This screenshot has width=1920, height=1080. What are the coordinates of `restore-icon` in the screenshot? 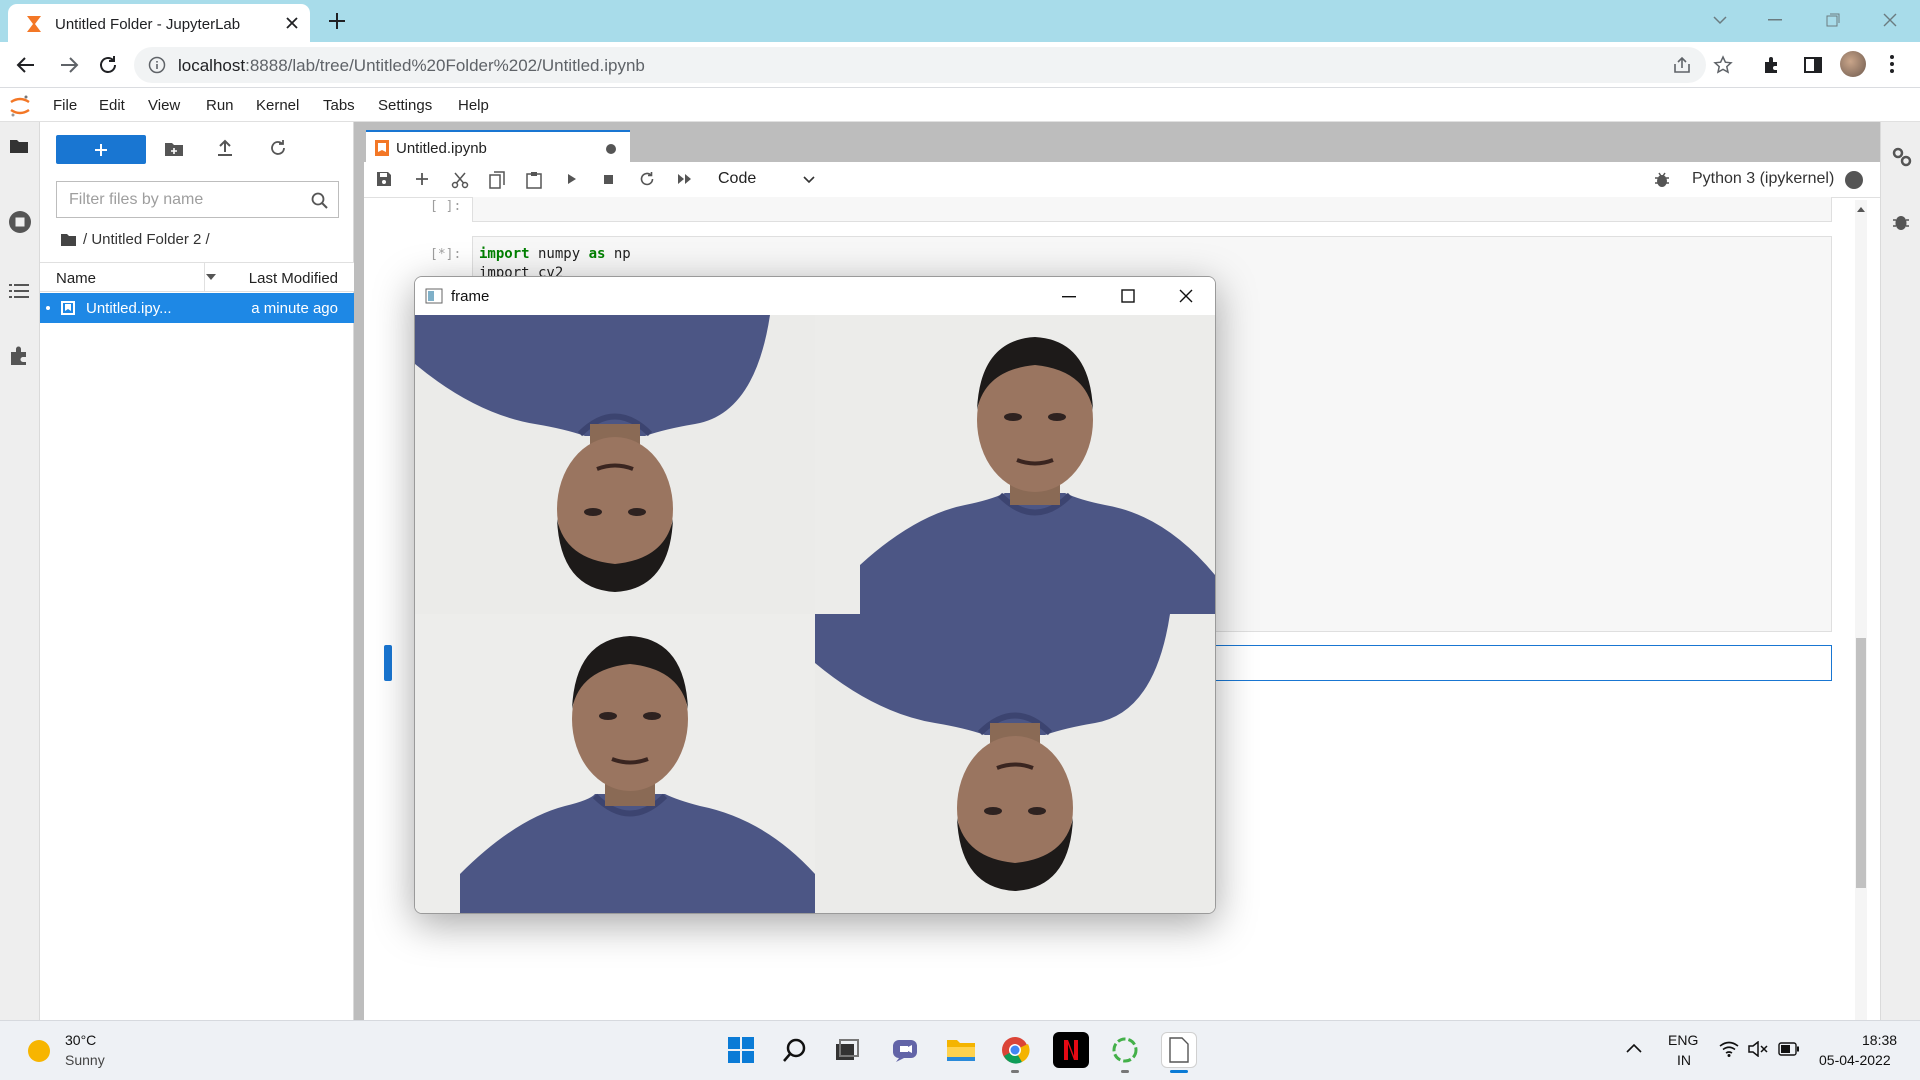 It's located at (1833, 20).